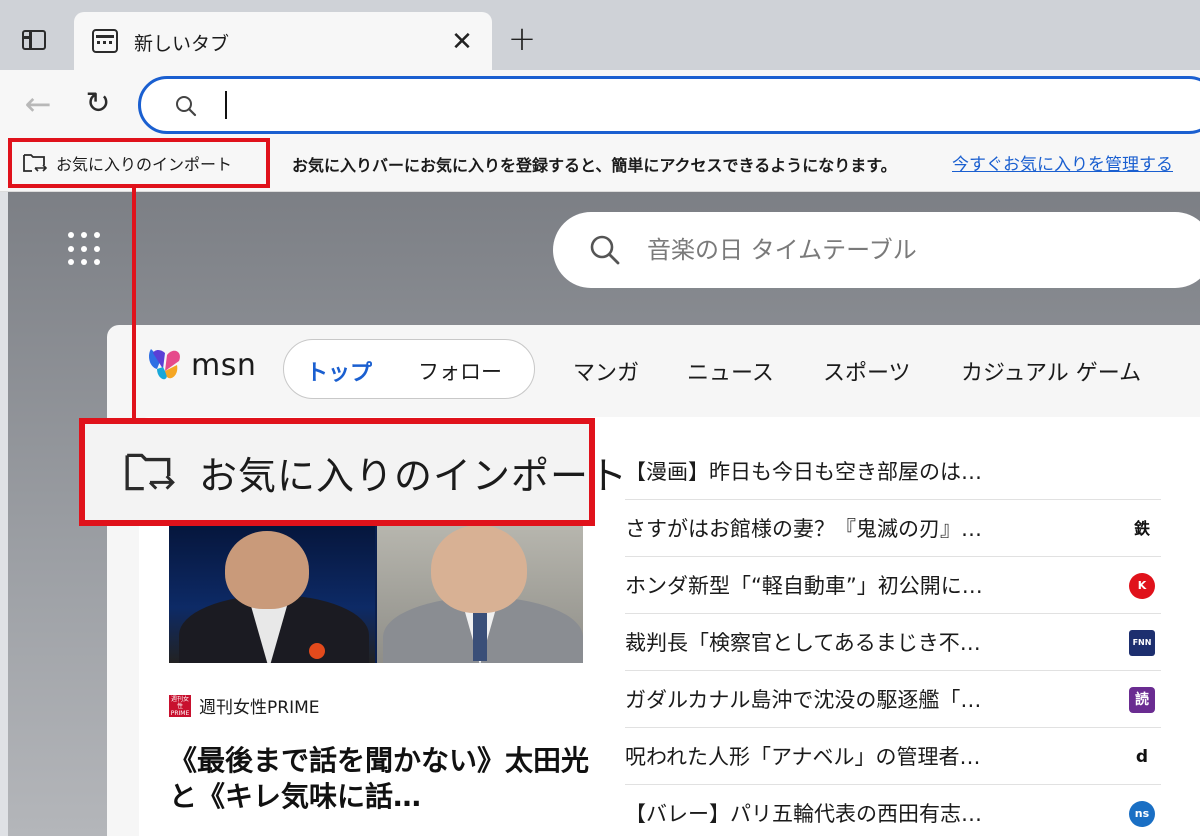 This screenshot has width=1200, height=836. Describe the element at coordinates (1142, 700) in the screenshot. I see `news-source-icon: 読` at that location.